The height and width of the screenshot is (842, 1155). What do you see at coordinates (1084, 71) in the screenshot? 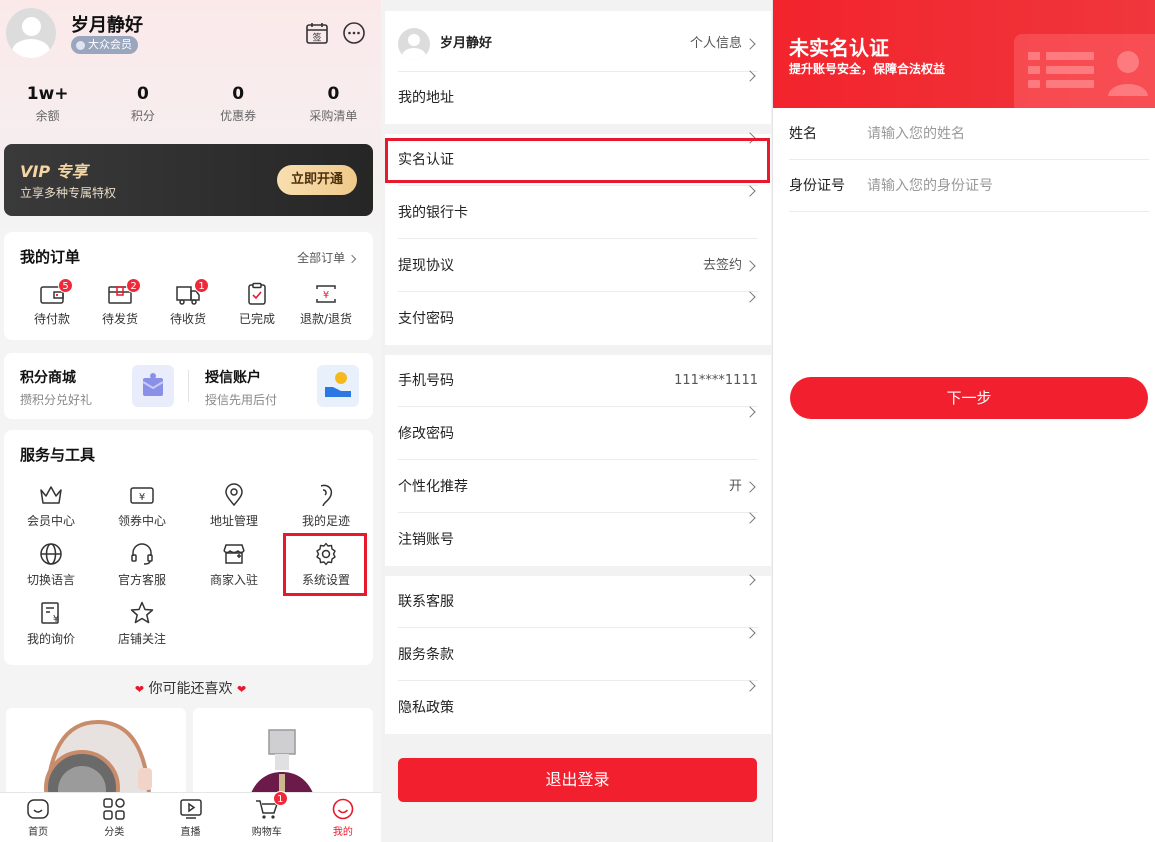
I see `id-card-illustration-icon` at bounding box center [1084, 71].